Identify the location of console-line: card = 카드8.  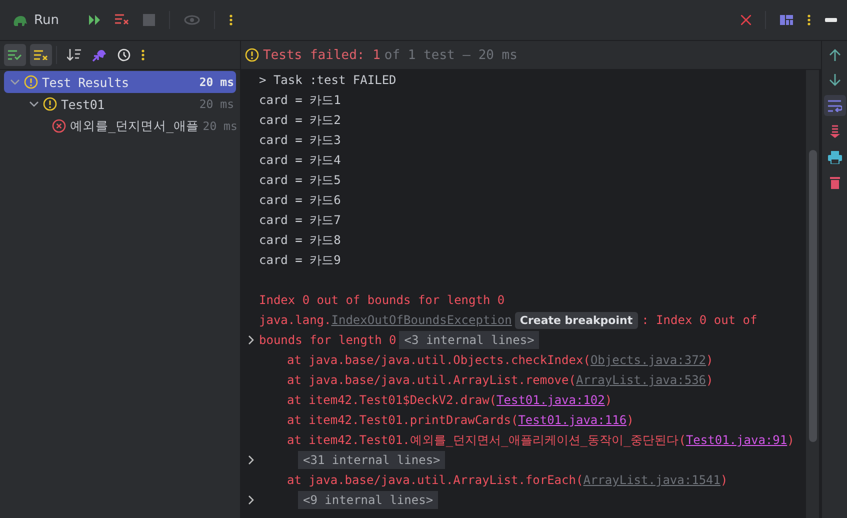
(300, 240).